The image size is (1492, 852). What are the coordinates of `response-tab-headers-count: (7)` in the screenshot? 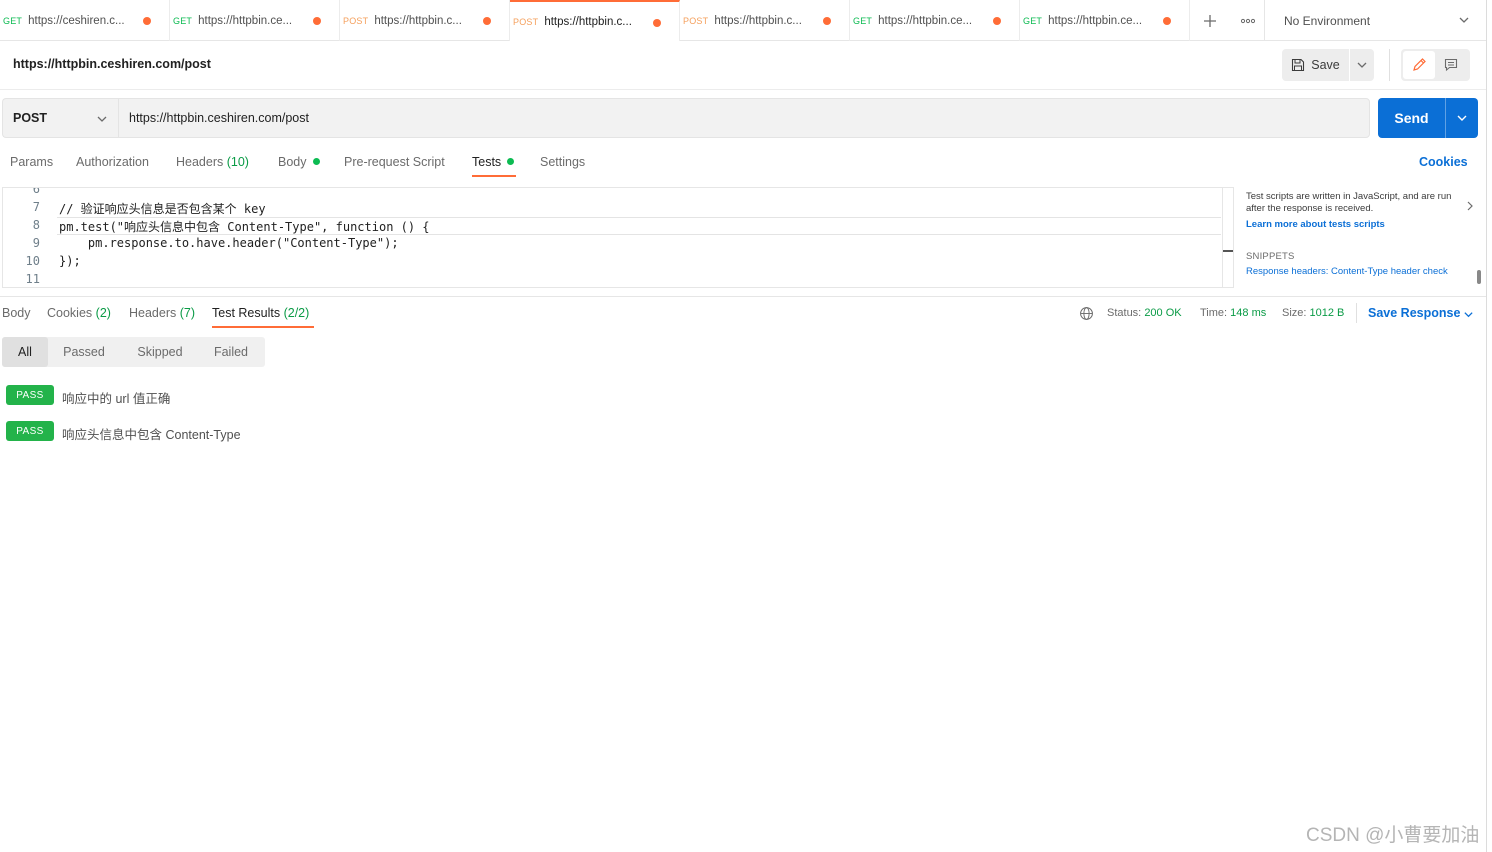 It's located at (187, 313).